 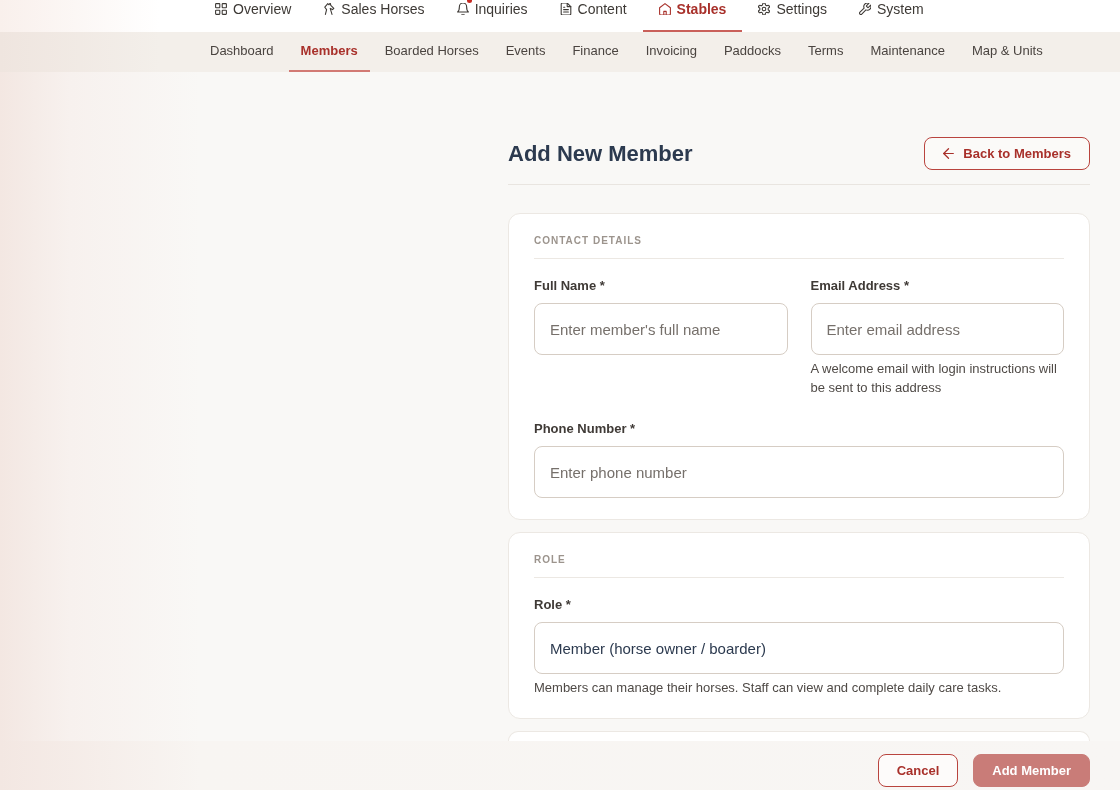 What do you see at coordinates (907, 52) in the screenshot?
I see `sub-nav-tab: Maintenance` at bounding box center [907, 52].